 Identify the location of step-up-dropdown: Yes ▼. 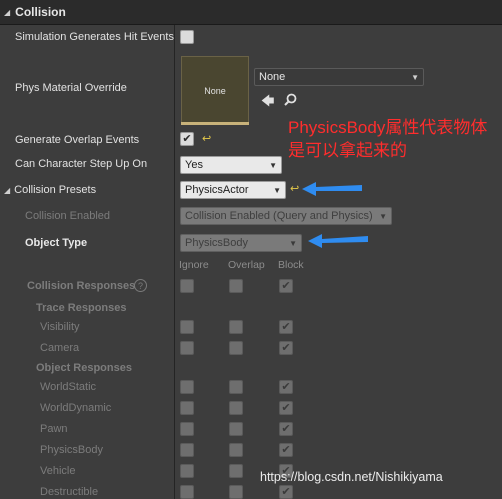
(231, 165).